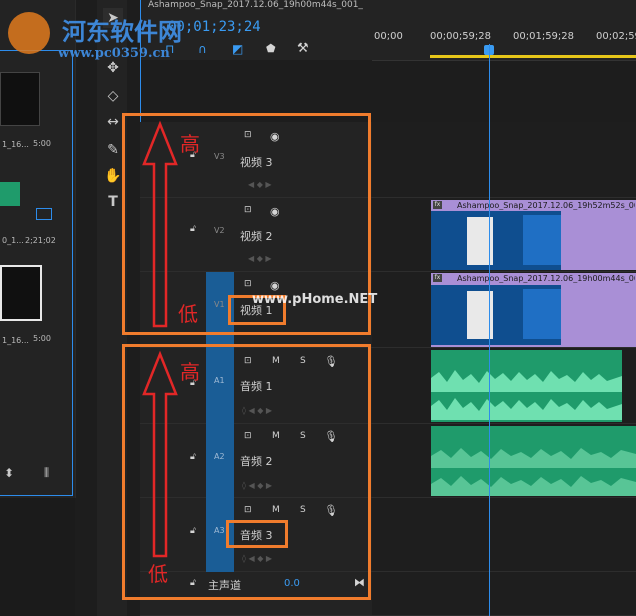 The image size is (636, 616). I want to click on up-arrow-video, so click(160, 224).